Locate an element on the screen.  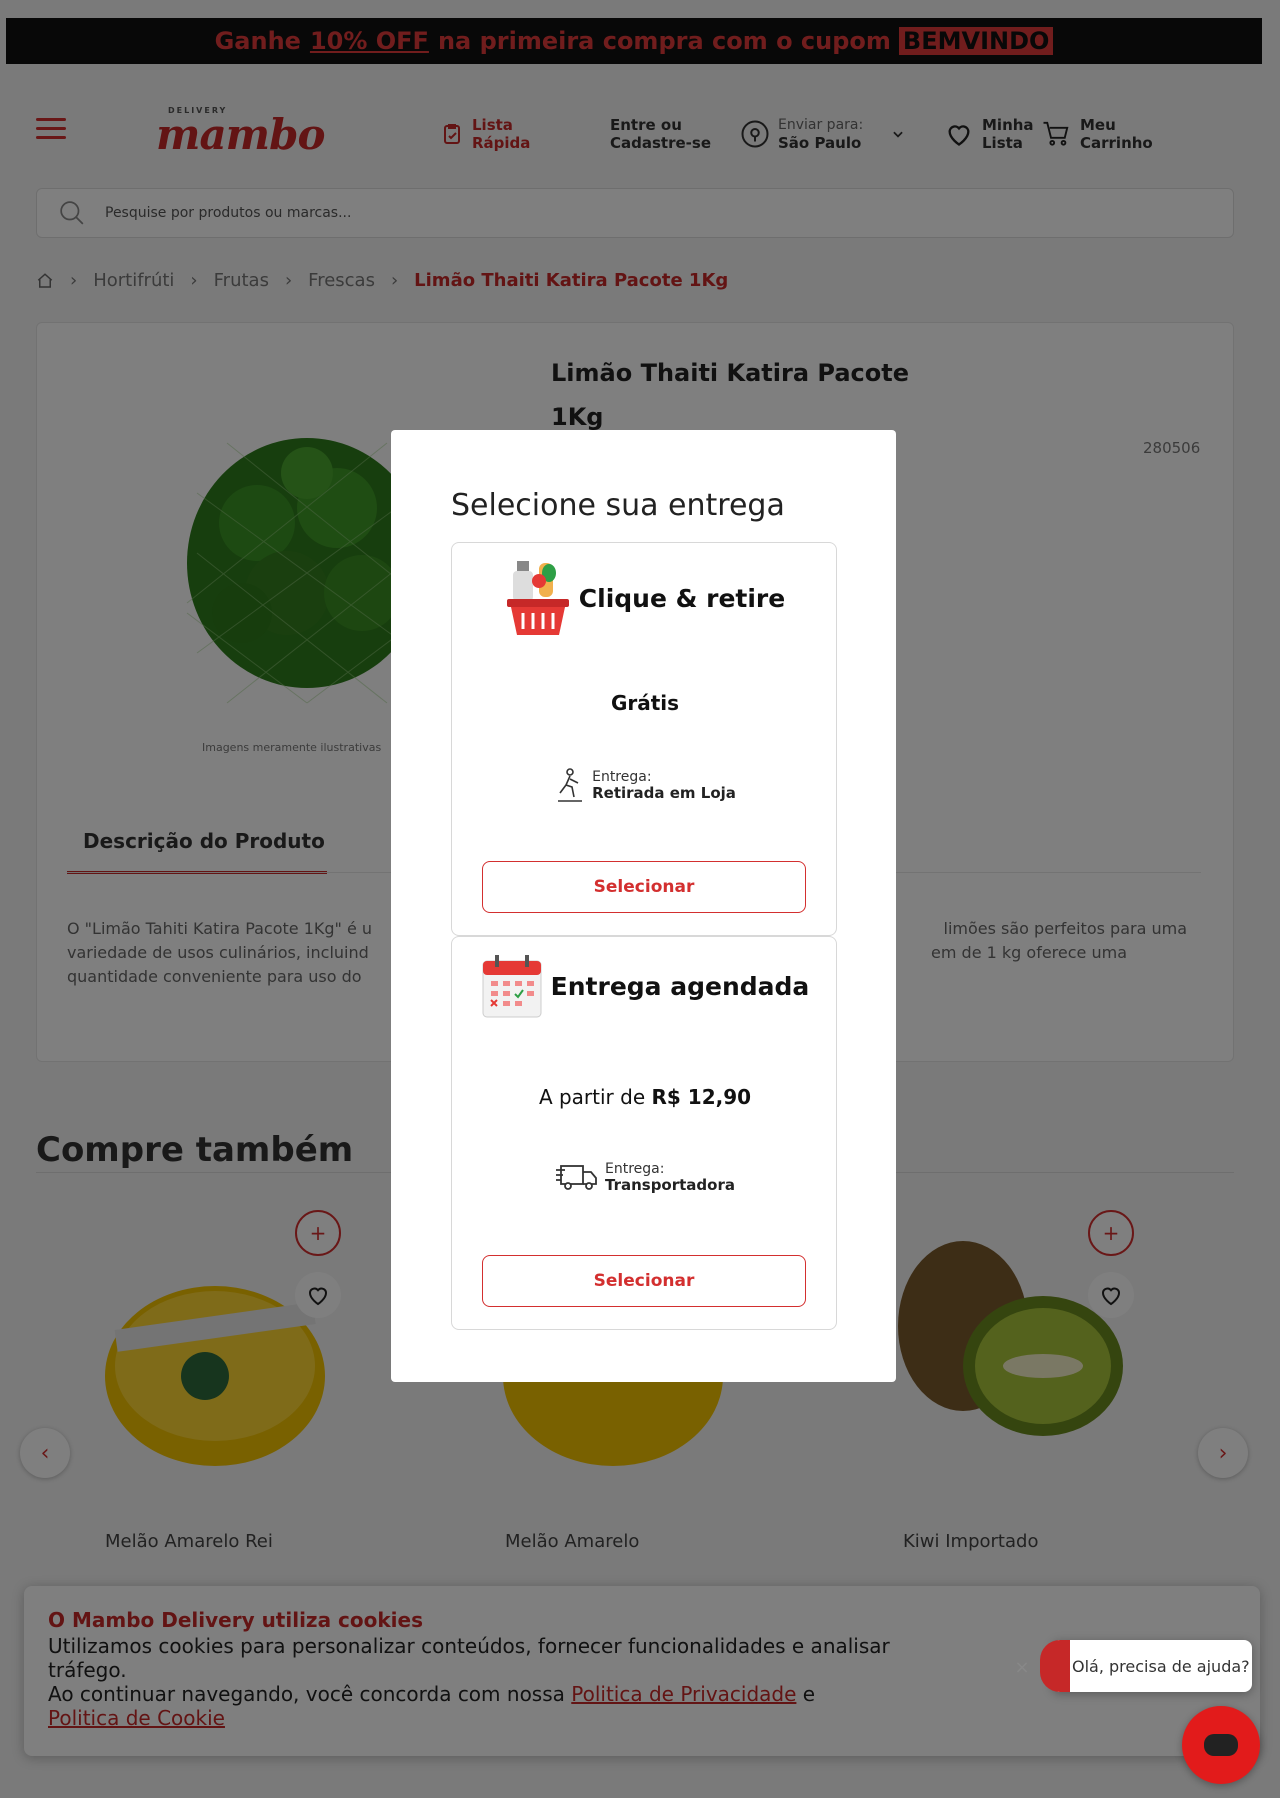
option-price: A partir de R$ 12,90 is located at coordinates (645, 1097).